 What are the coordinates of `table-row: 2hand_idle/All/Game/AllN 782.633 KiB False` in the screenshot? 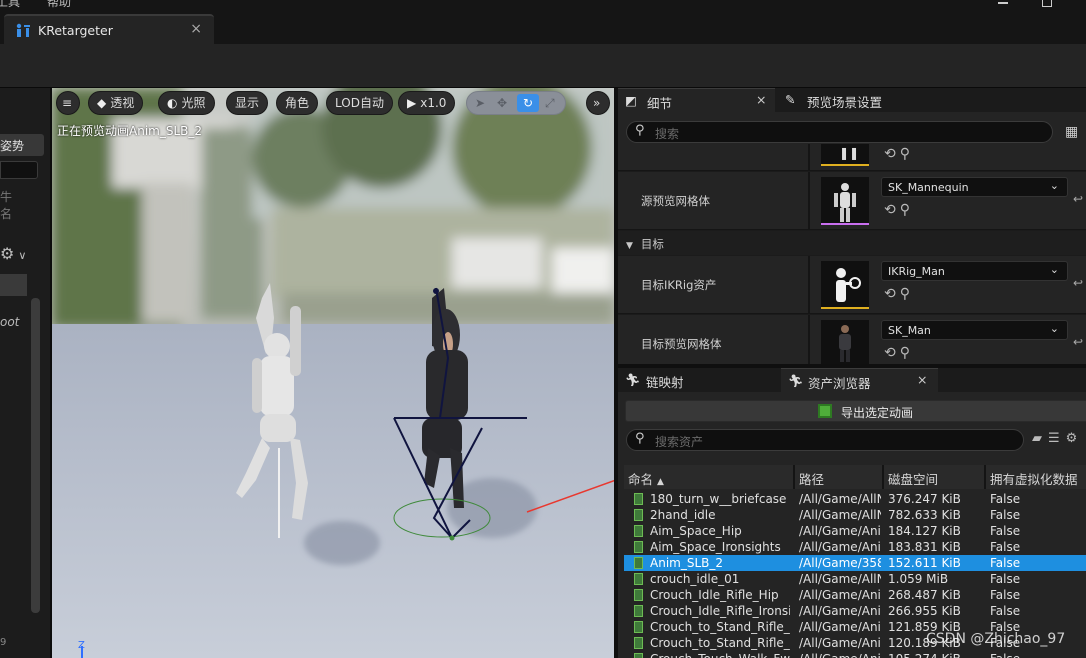 It's located at (855, 515).